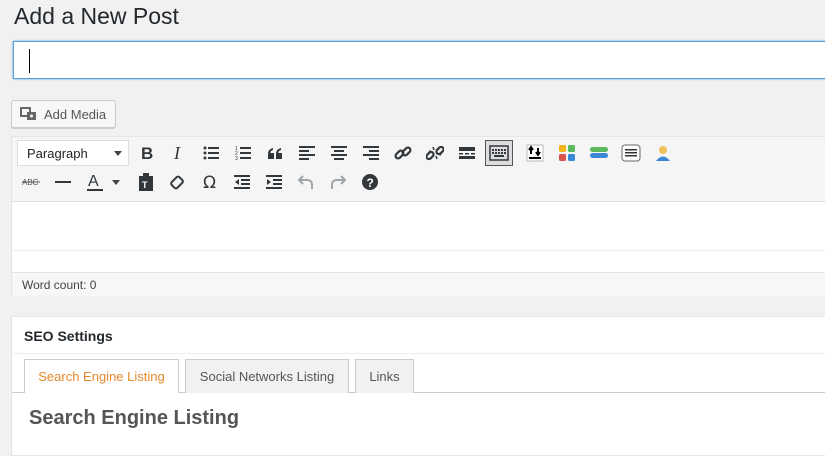 The image size is (825, 456). What do you see at coordinates (418, 284) in the screenshot?
I see `editor-status-bar: Word count: 0` at bounding box center [418, 284].